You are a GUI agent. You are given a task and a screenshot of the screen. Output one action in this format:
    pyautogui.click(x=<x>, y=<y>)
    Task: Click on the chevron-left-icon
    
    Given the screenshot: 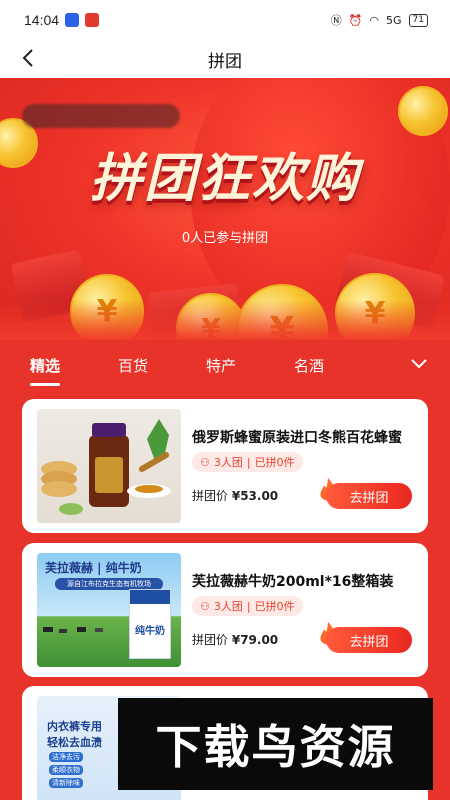 What is the action you would take?
    pyautogui.click(x=27, y=58)
    